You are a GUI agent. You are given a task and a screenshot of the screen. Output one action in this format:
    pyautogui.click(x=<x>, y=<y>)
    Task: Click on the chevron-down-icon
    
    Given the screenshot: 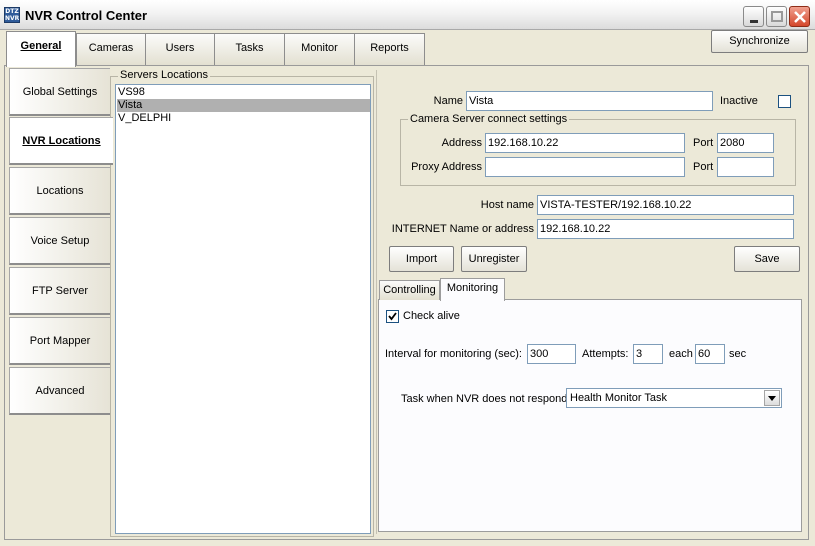 What is the action you would take?
    pyautogui.click(x=772, y=398)
    